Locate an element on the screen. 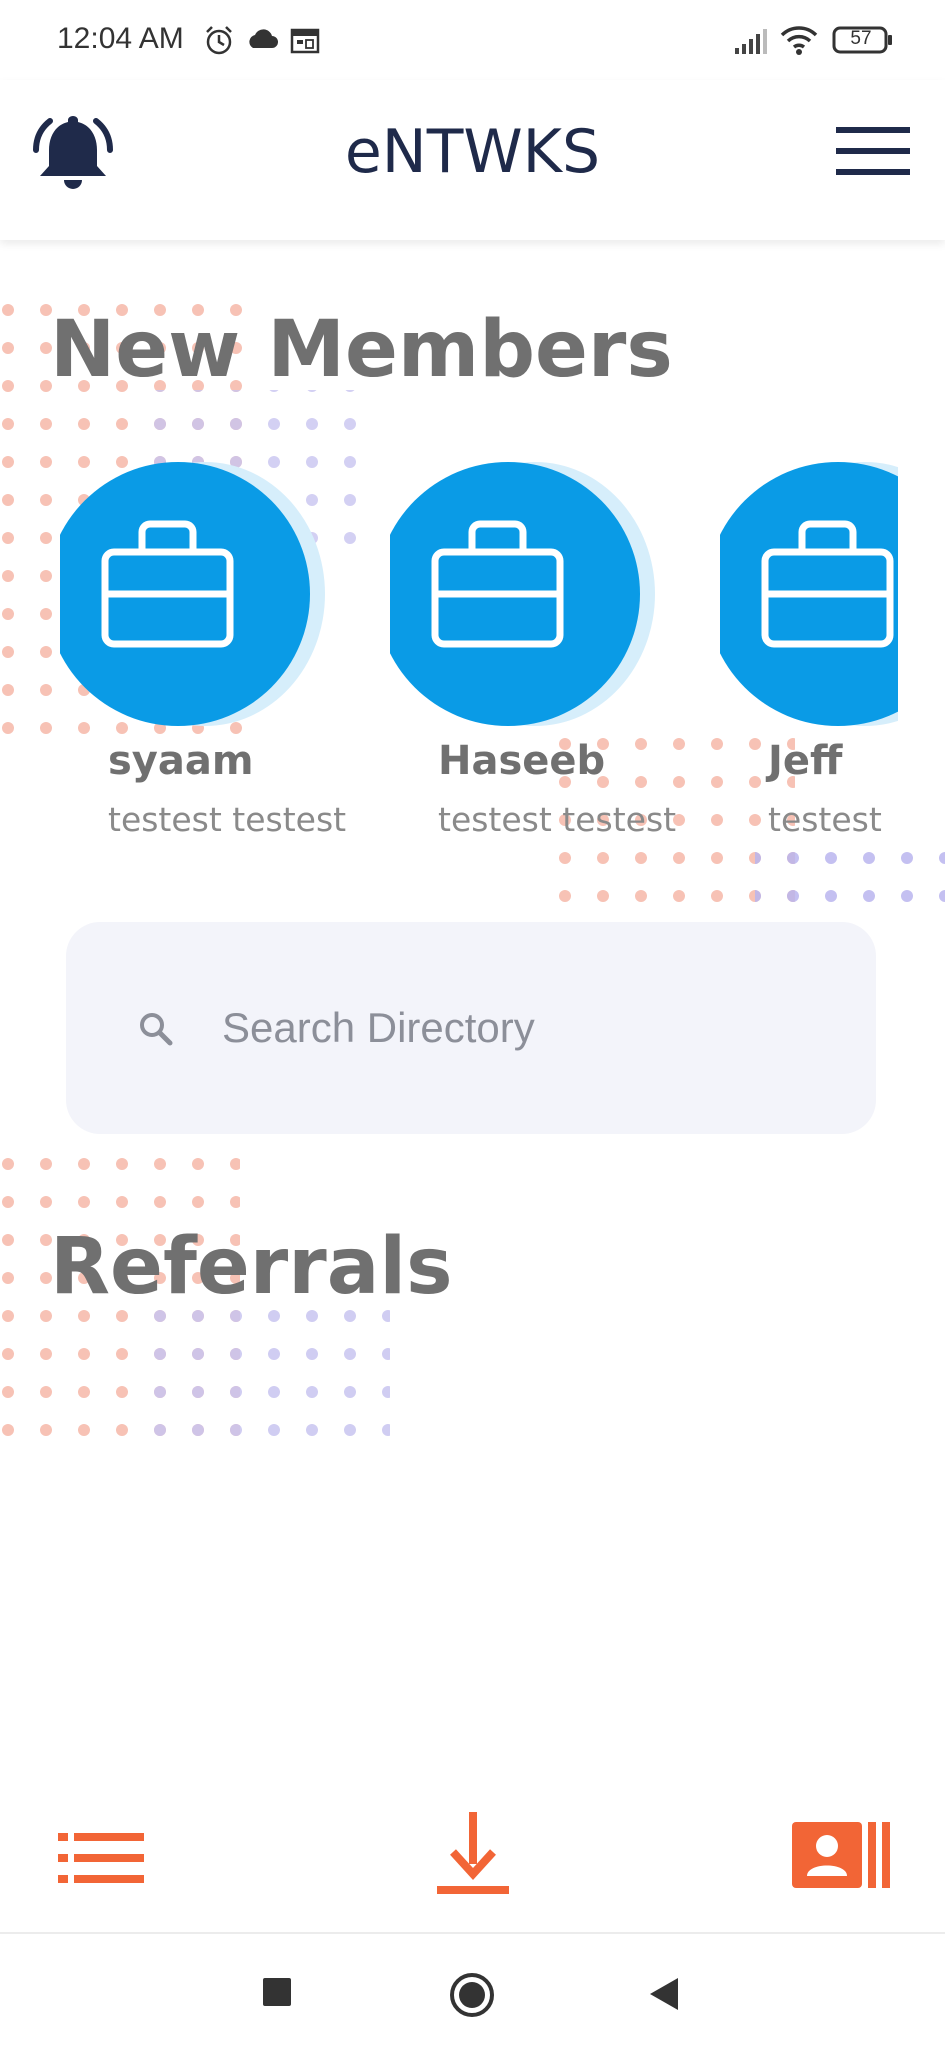 This screenshot has height=2048, width=945. new-members-title: New Members is located at coordinates (361, 350).